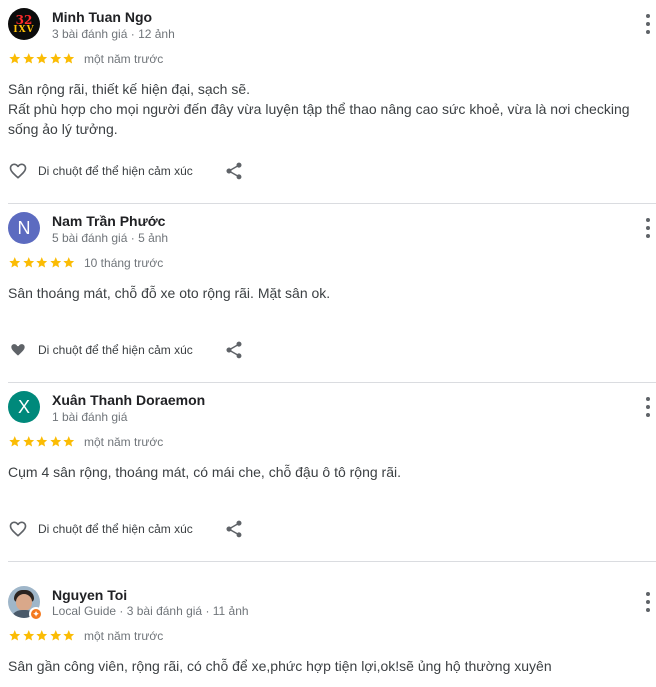 The width and height of the screenshot is (656, 687). I want to click on avatar: 32 IXV, so click(24, 24).